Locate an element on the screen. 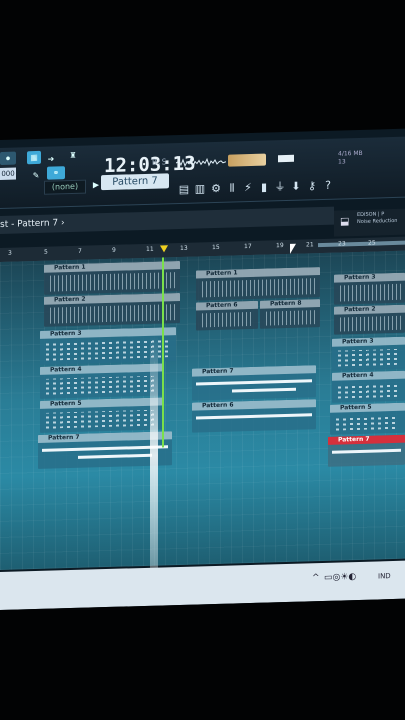  memory-readout: 4/16 MB 13 is located at coordinates (350, 157).